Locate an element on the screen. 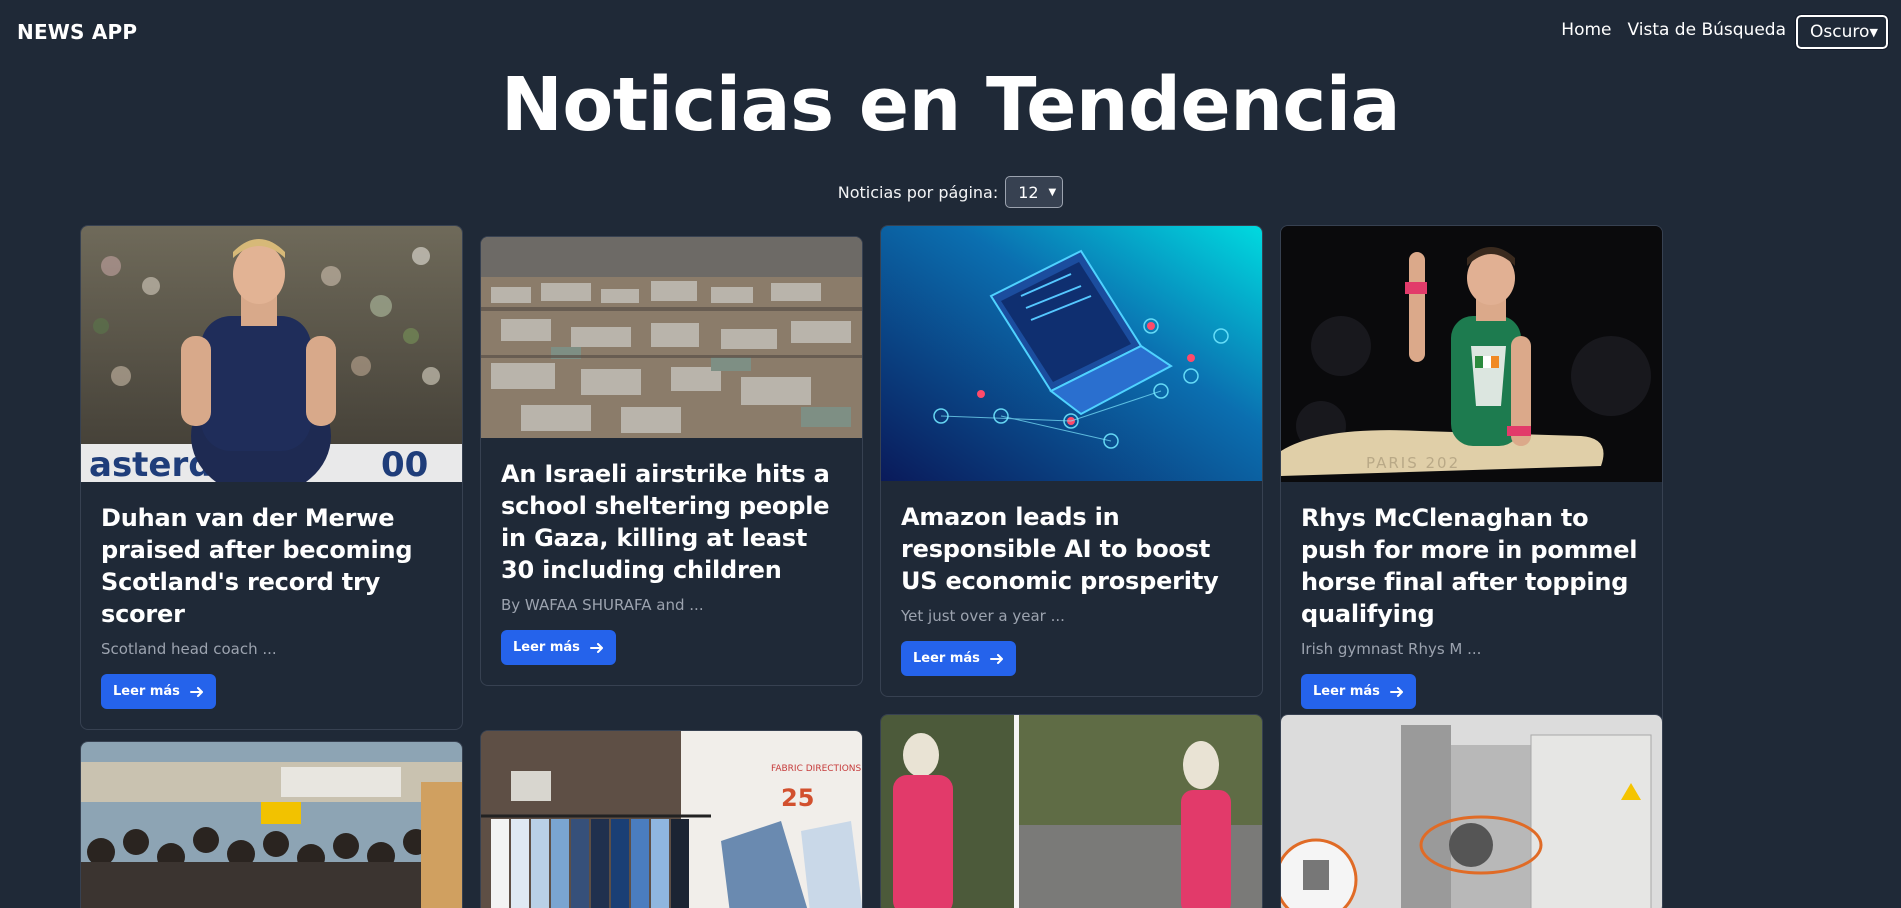  clothing-display-photo: FABRIC DIRECTIONS 25 is located at coordinates (671, 819).